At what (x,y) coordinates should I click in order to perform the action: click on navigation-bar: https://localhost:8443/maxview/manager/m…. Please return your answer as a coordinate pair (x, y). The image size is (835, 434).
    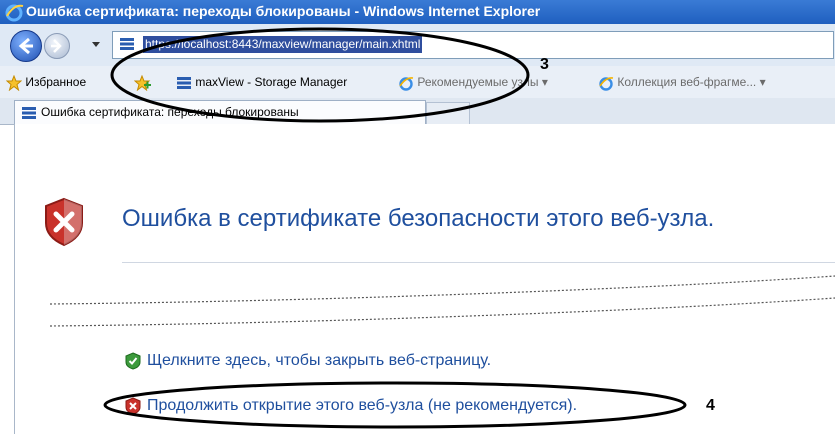
    Looking at the image, I should click on (417, 45).